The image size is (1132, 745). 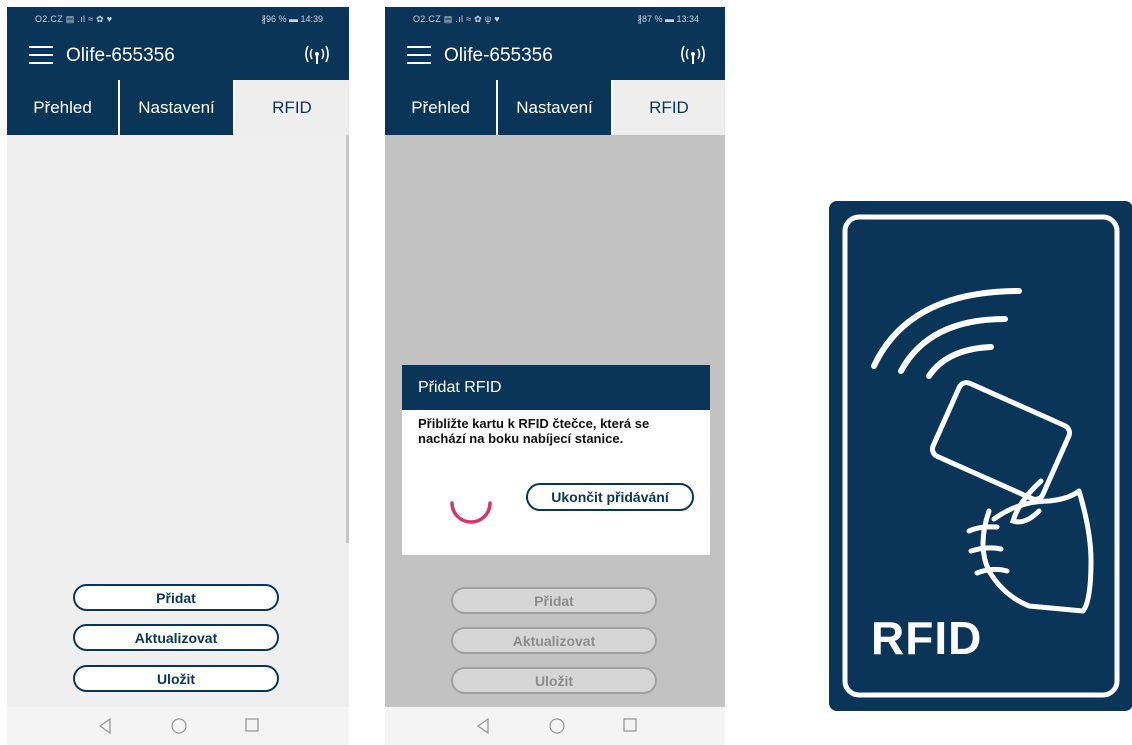 I want to click on rfid-label: RFID, so click(x=927, y=638).